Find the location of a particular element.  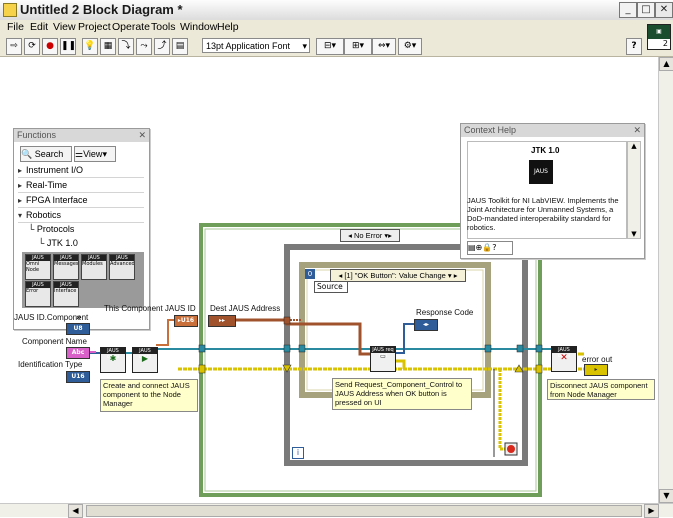

search-icon: 🔍 is located at coordinates (27, 154).